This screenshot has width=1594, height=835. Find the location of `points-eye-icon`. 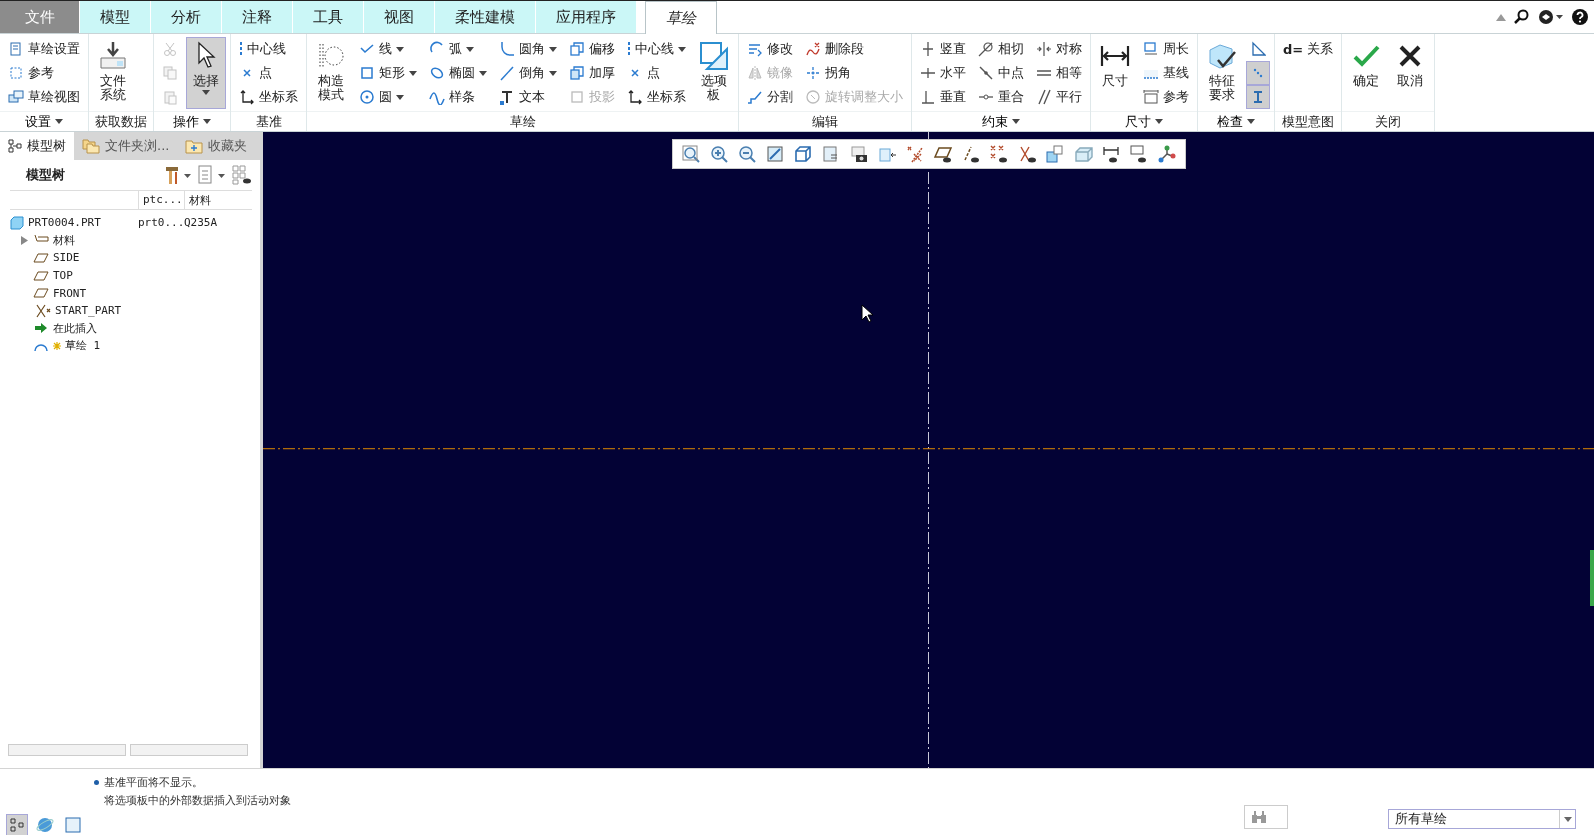

points-eye-icon is located at coordinates (998, 154).